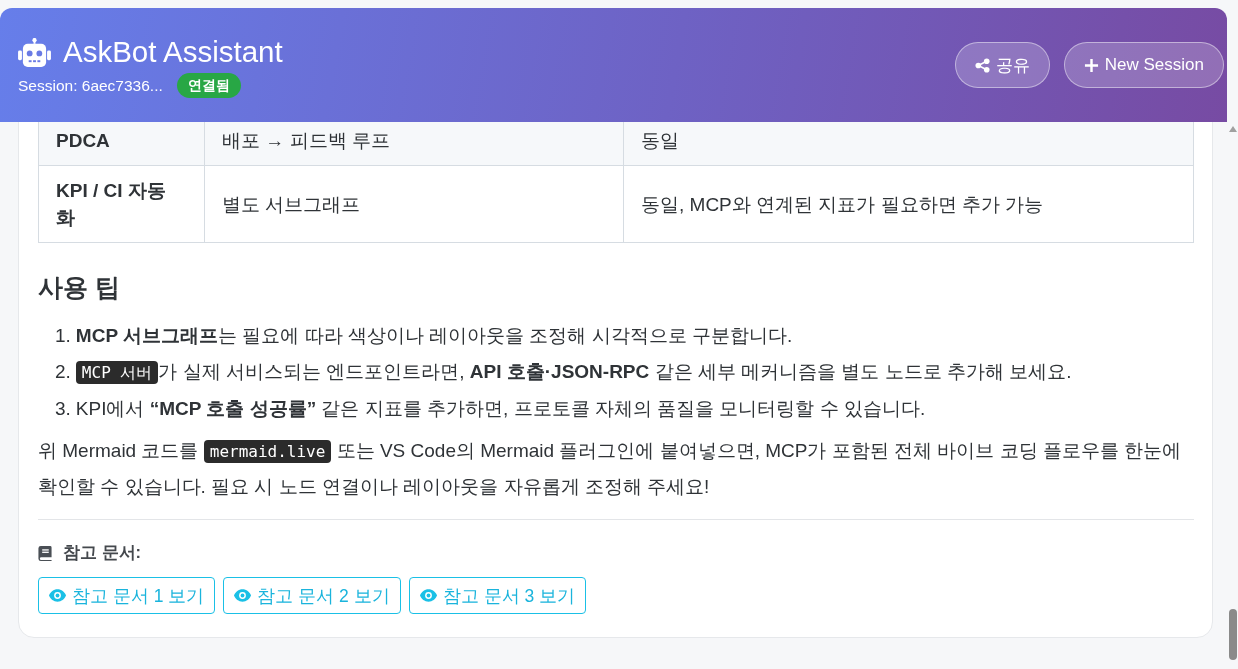 The image size is (1238, 669). I want to click on app-title: AskBot Assistant, so click(173, 52).